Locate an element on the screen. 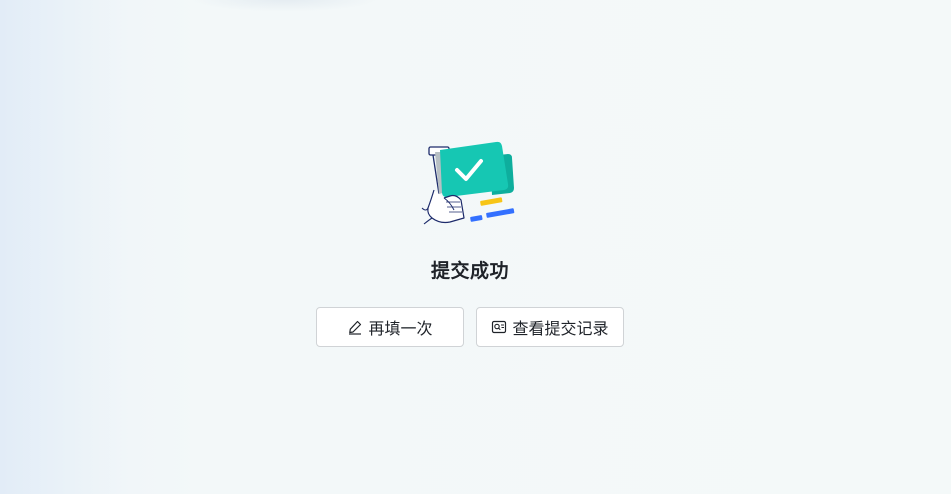  result-actions: 再填一次 查看提交记录 is located at coordinates (470, 327).